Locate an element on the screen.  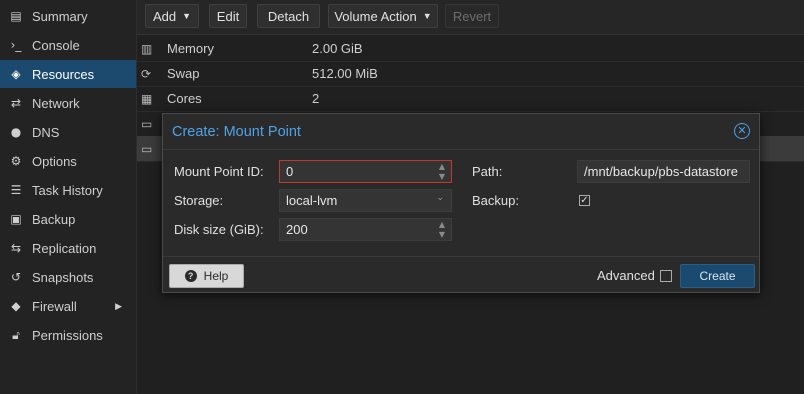
sidebar-item-options: ⚙ Options is located at coordinates (68, 161).